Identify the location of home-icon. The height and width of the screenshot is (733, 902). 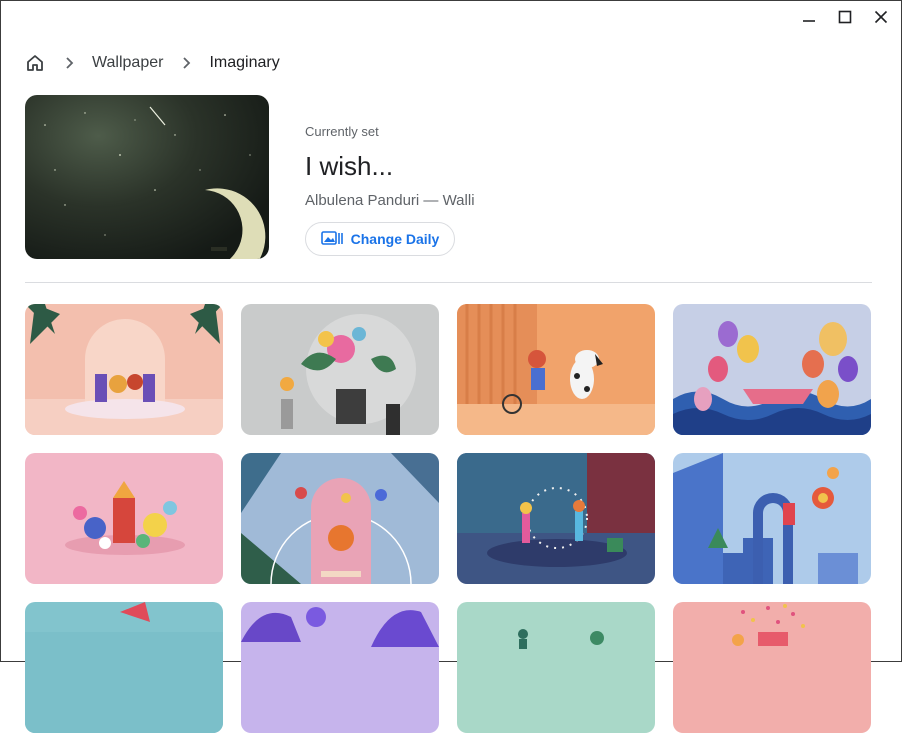
(35, 63).